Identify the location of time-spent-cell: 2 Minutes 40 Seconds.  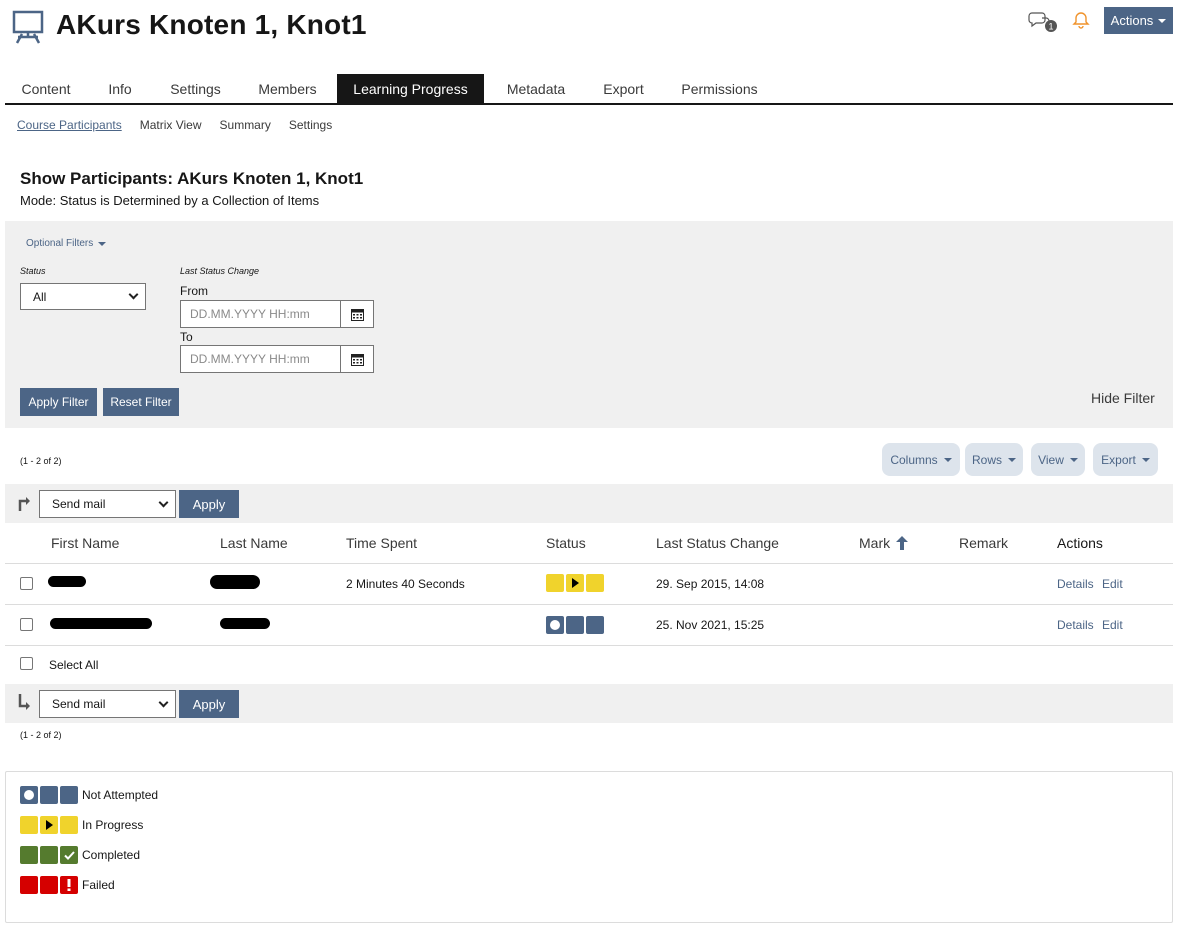
(405, 584).